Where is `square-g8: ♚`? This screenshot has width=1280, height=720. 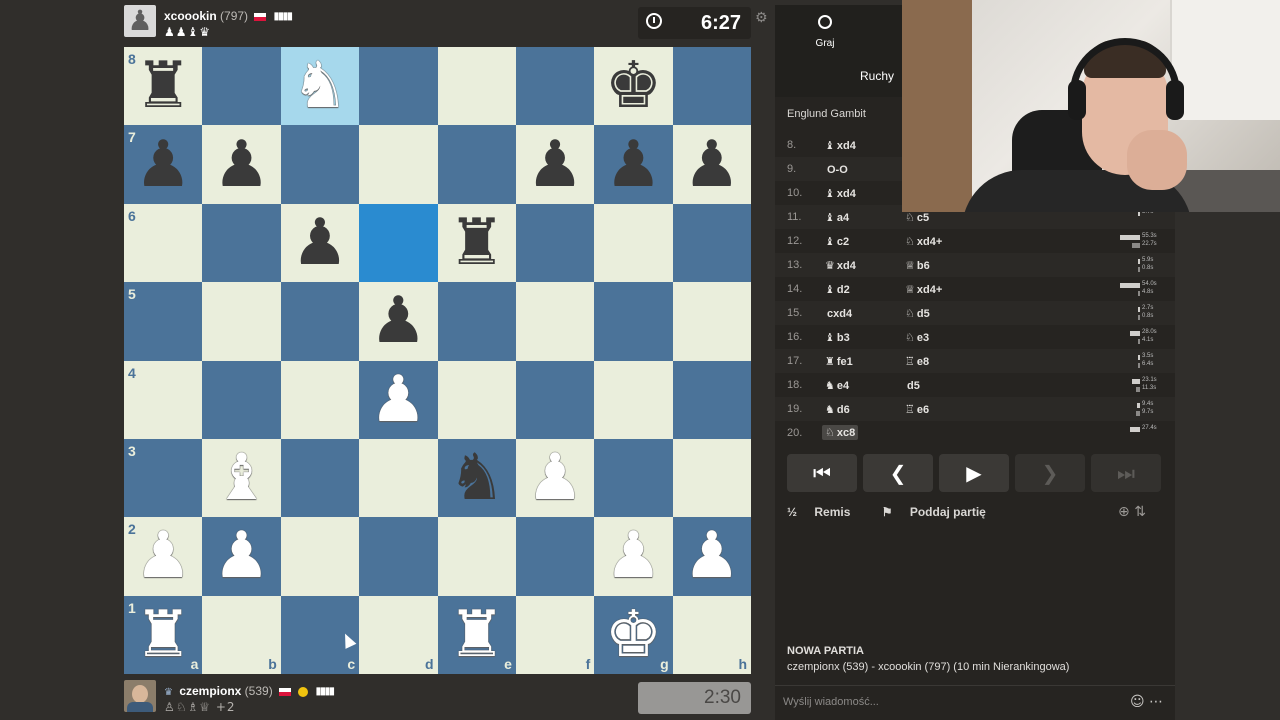
square-g8: ♚ is located at coordinates (633, 86).